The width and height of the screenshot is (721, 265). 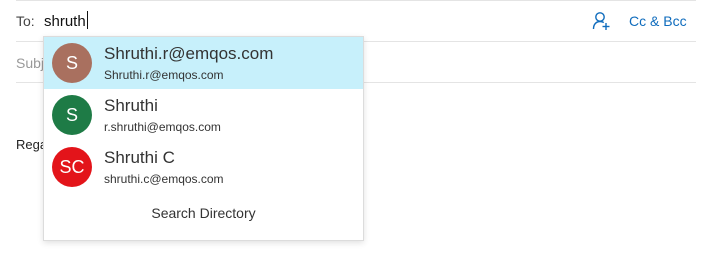 What do you see at coordinates (164, 179) in the screenshot?
I see `suggestion-email: shruthi.c@emqos.com` at bounding box center [164, 179].